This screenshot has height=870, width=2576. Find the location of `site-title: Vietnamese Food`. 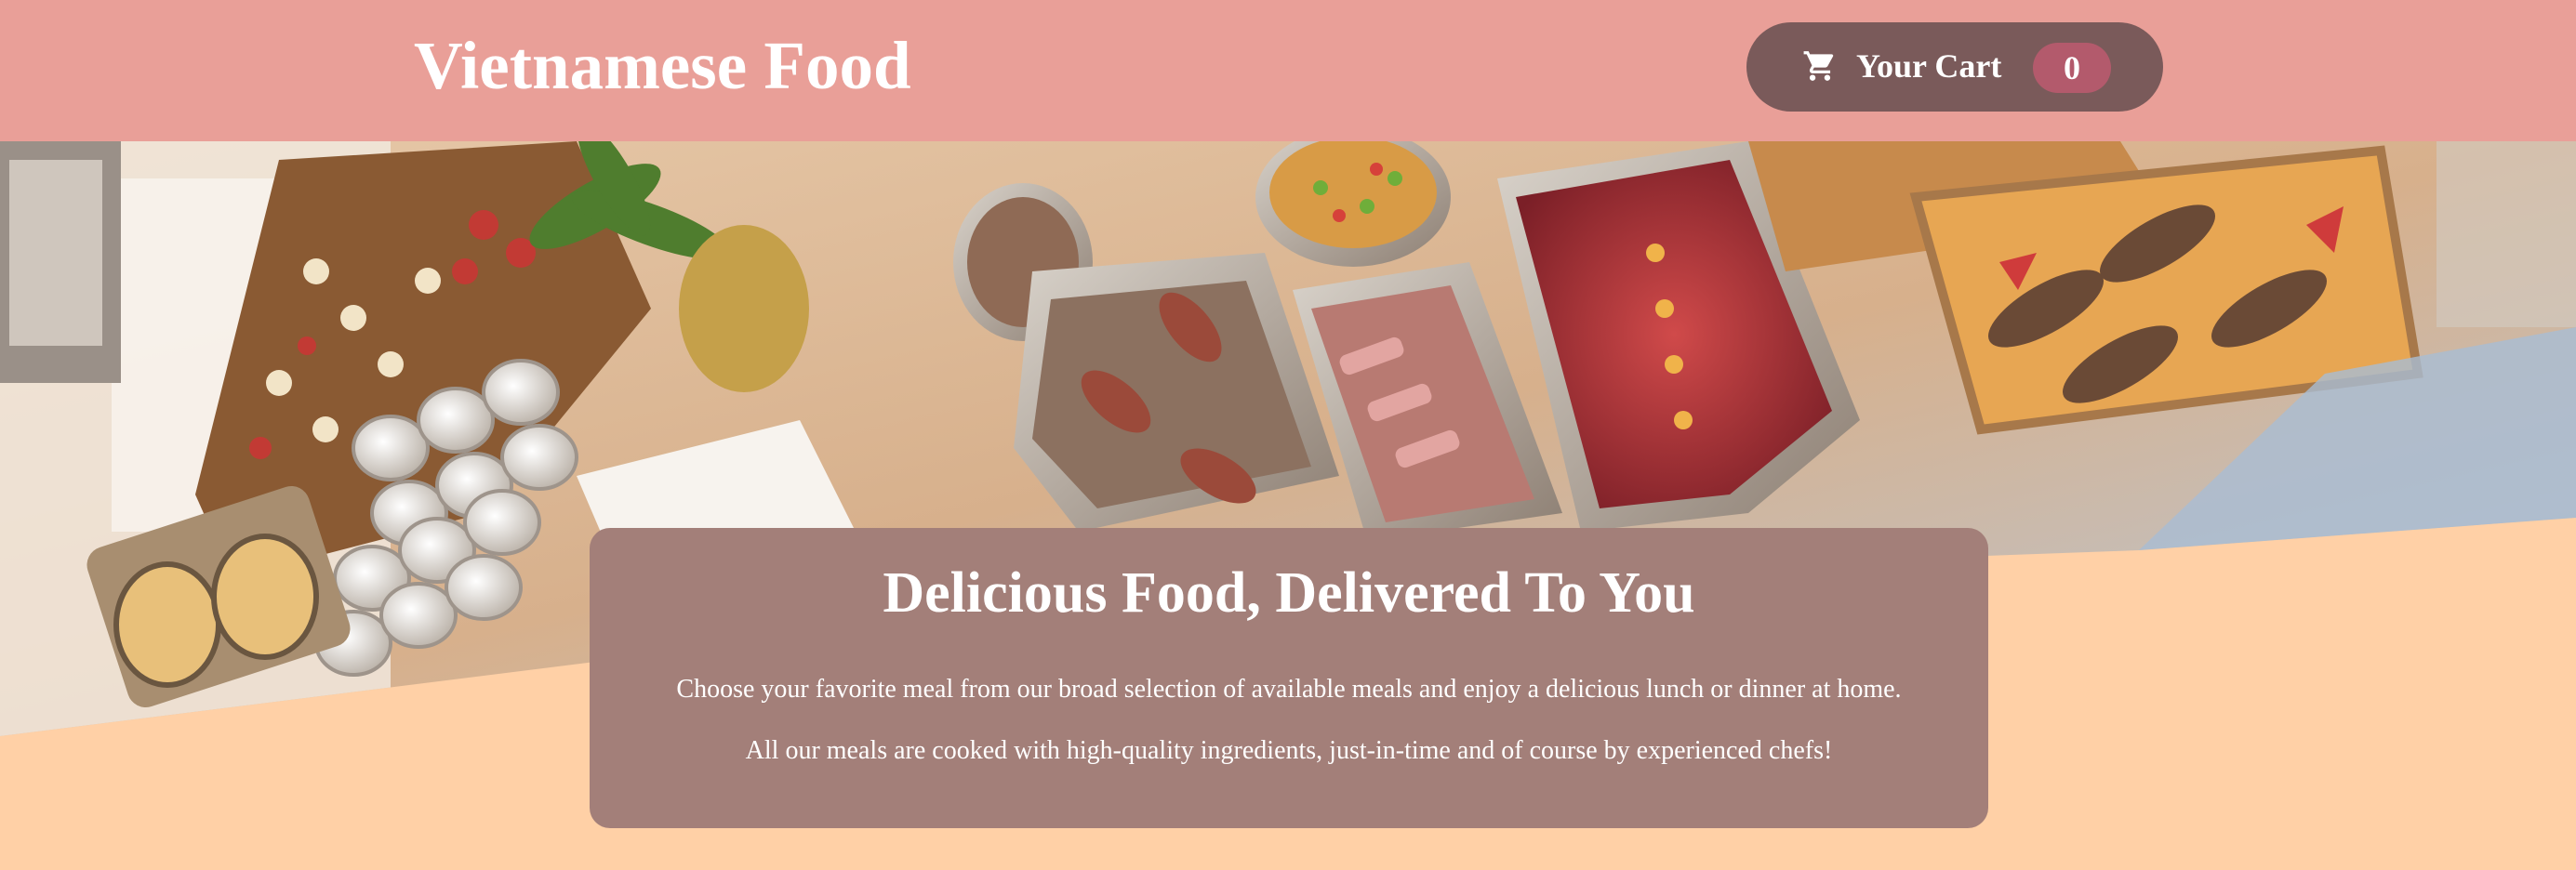

site-title: Vietnamese Food is located at coordinates (662, 65).